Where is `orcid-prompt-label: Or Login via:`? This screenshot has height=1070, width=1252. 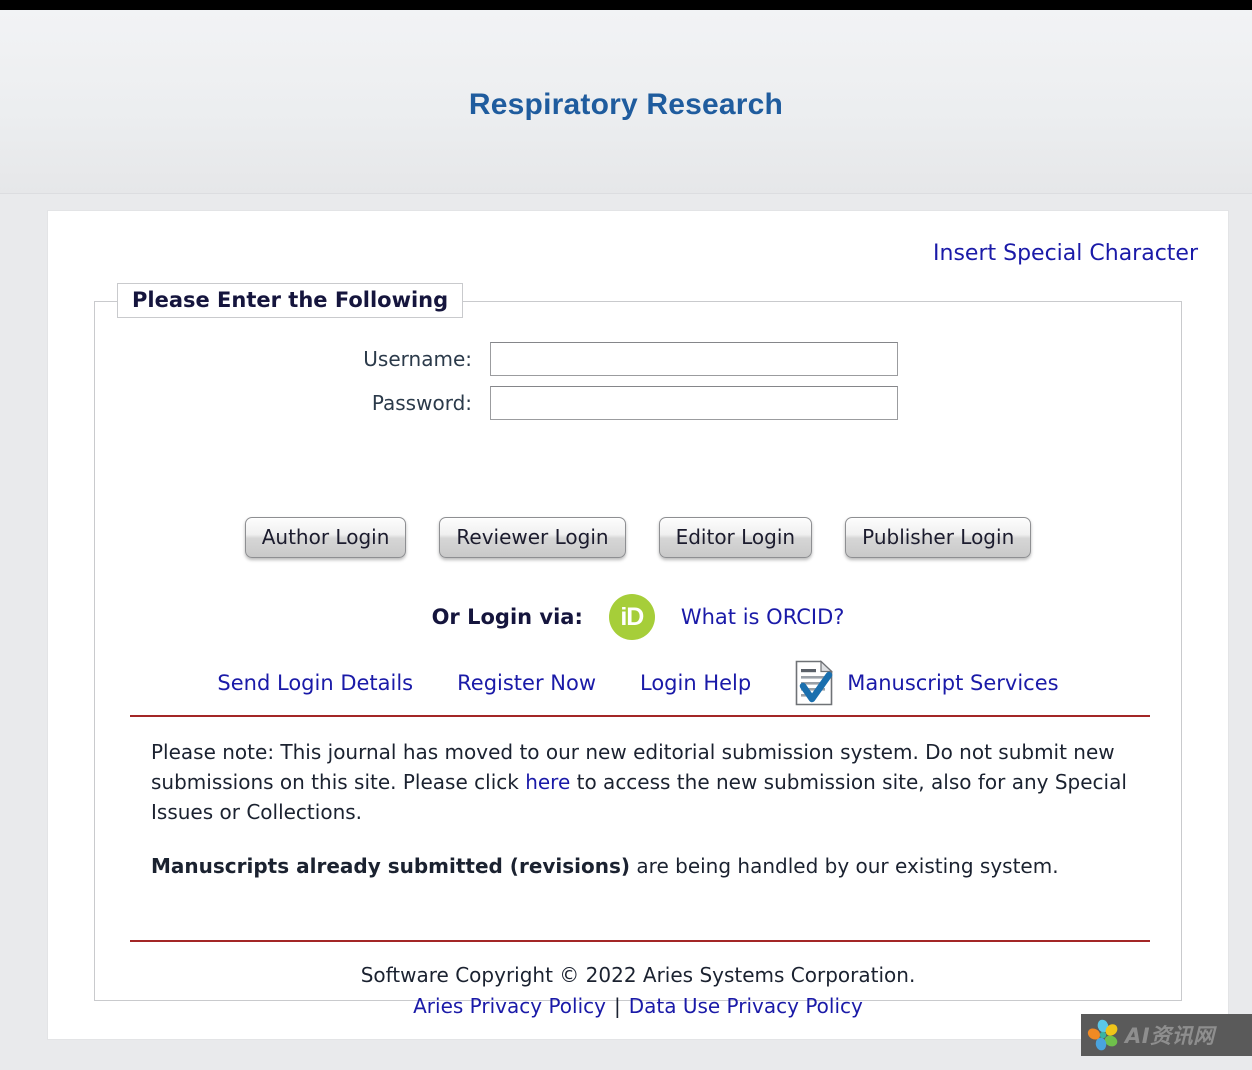 orcid-prompt-label: Or Login via: is located at coordinates (507, 617).